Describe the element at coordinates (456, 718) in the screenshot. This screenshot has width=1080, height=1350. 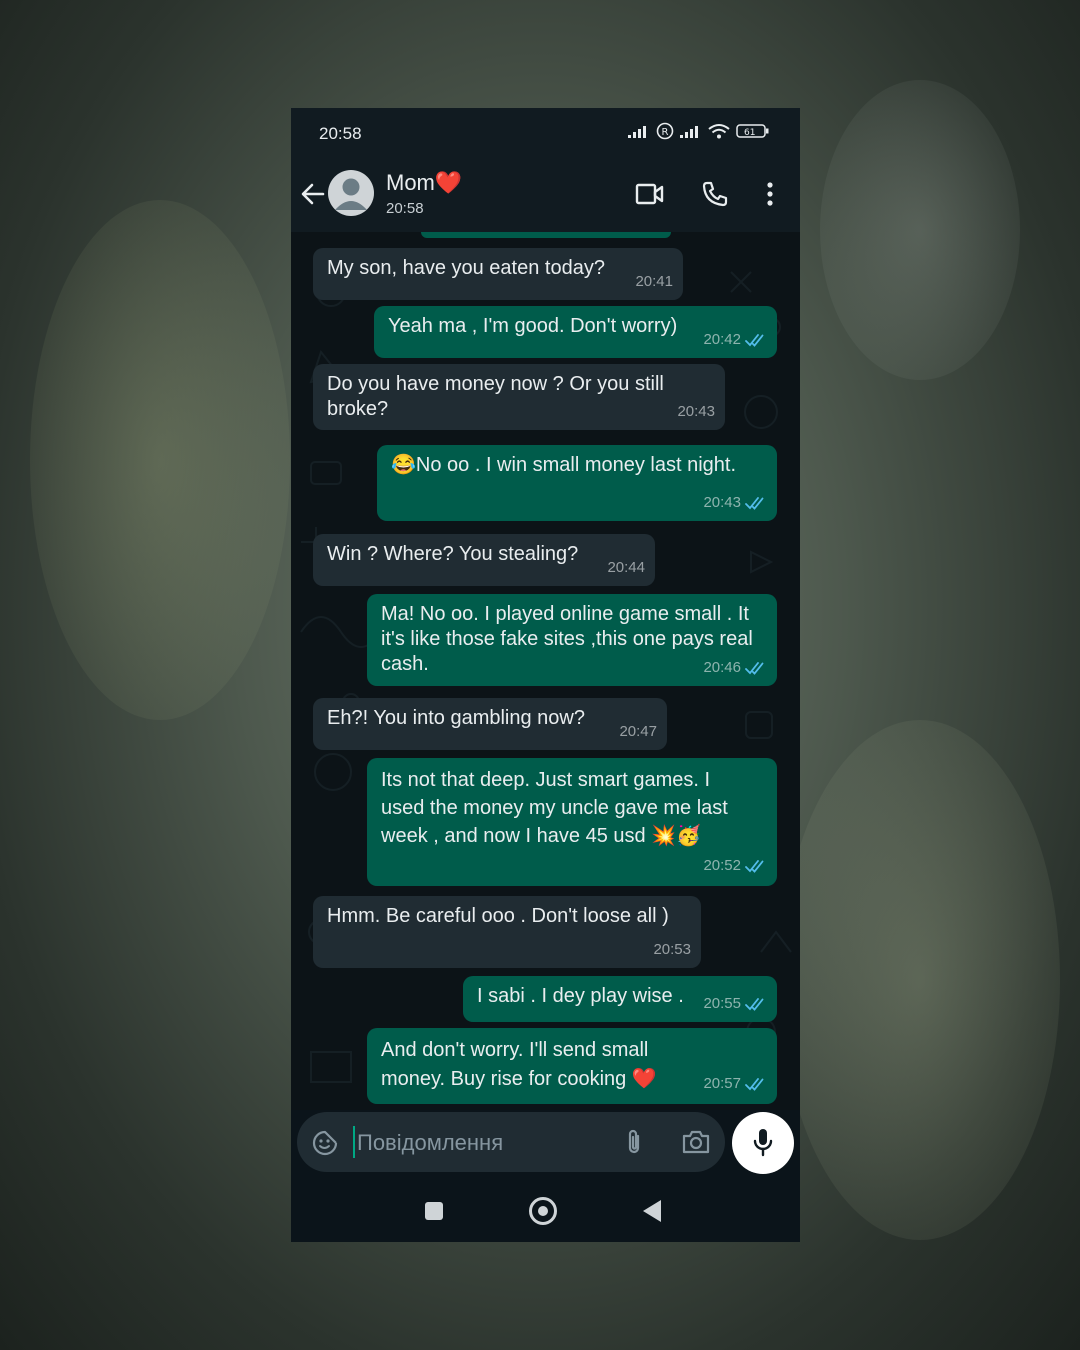
I see `message-text: Eh?! You into gambling now?` at that location.